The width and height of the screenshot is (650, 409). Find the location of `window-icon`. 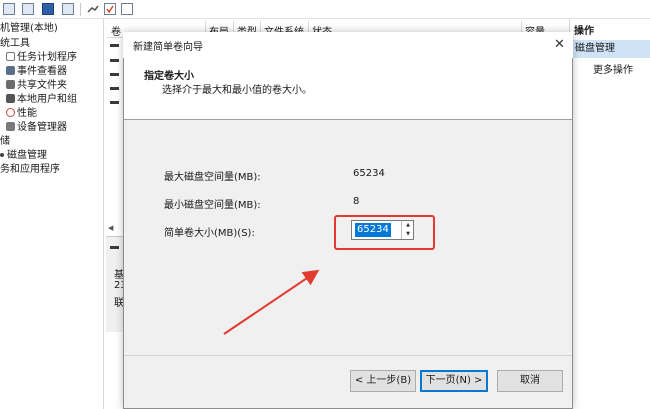

window-icon is located at coordinates (68, 9).